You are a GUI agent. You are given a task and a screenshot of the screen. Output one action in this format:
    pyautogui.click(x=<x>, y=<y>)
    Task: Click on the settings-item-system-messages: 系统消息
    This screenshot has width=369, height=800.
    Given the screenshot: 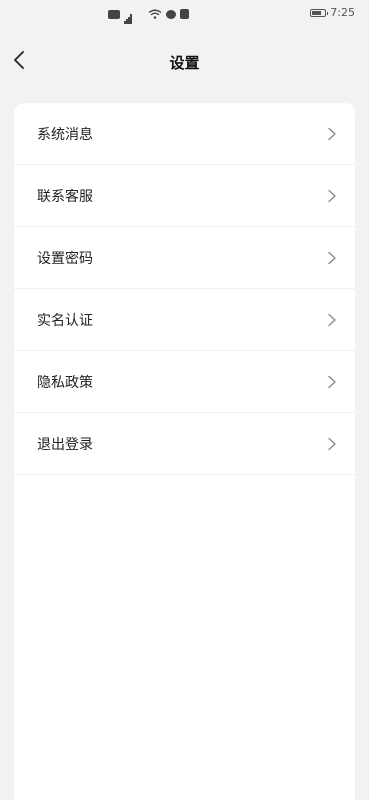 What is the action you would take?
    pyautogui.click(x=184, y=134)
    